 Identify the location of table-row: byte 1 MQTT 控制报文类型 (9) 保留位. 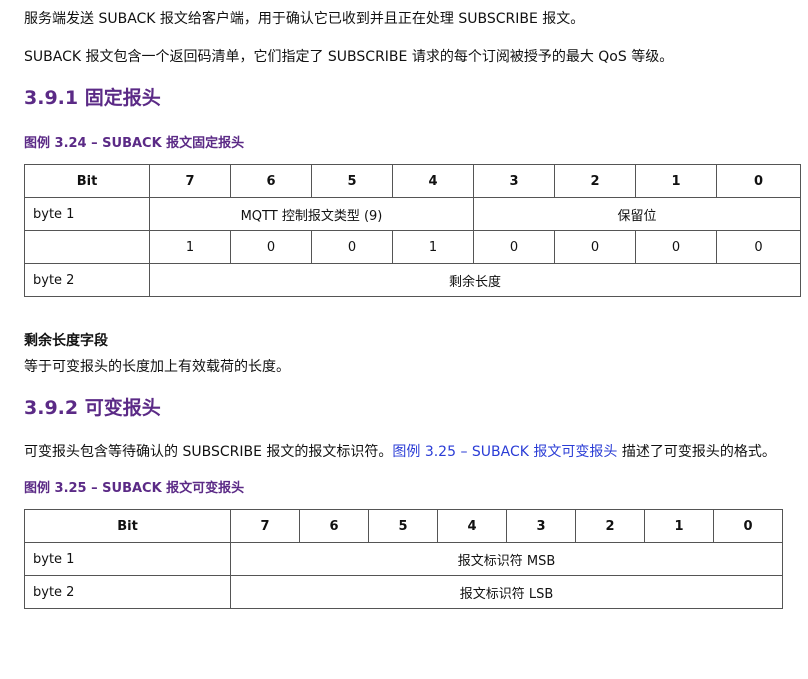
(412, 214).